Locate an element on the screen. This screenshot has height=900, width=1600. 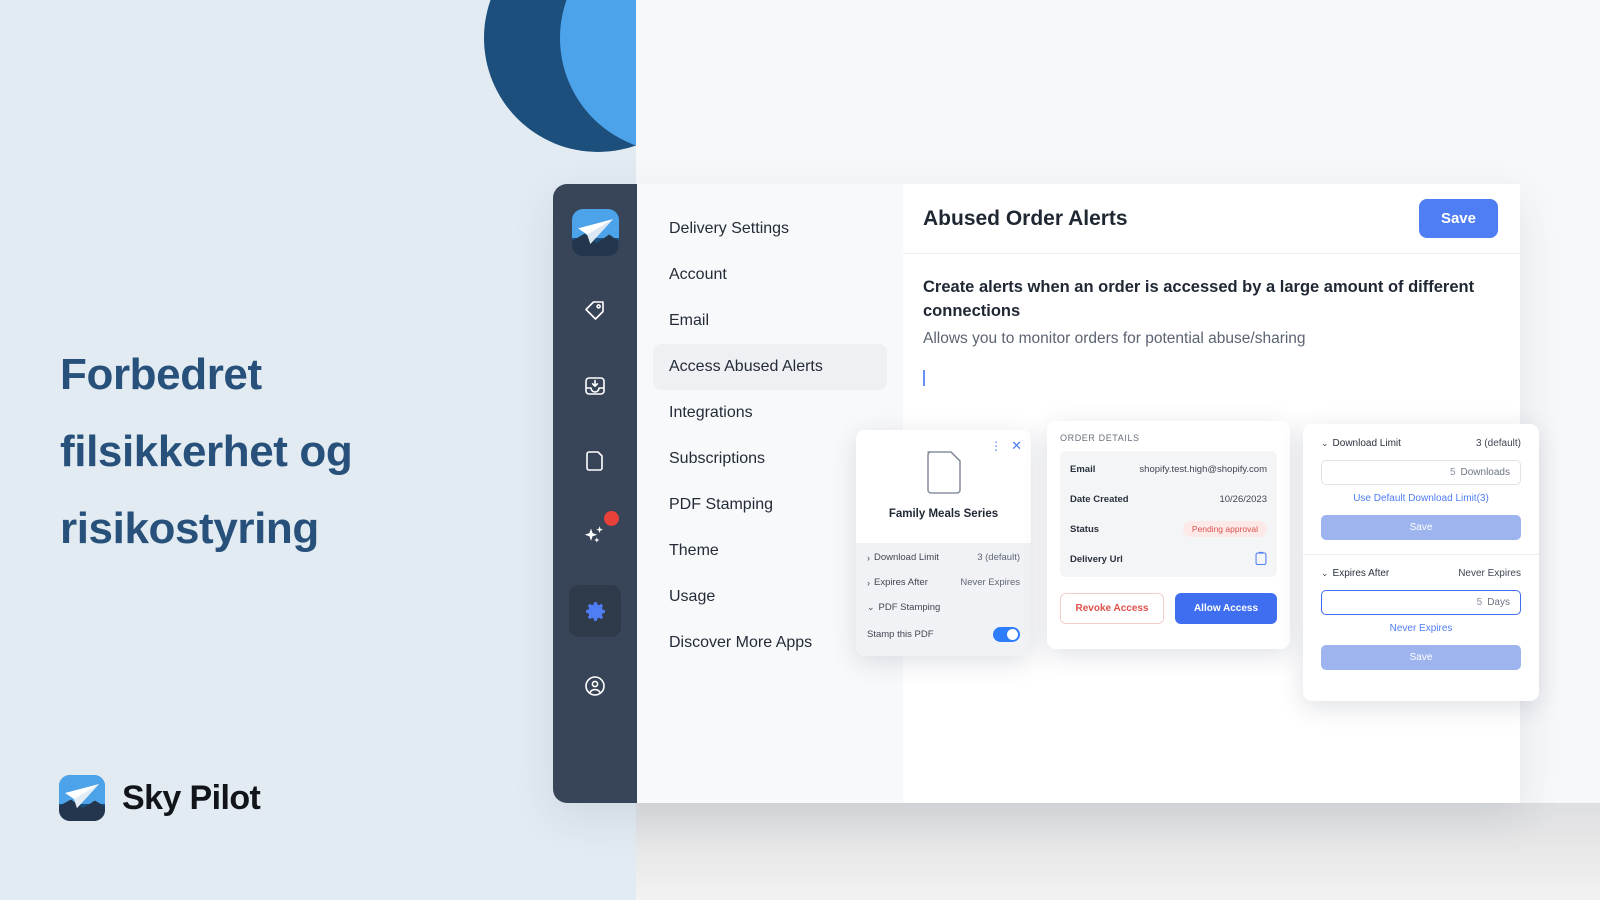
brand-lockup: Sky Pilot is located at coordinates (160, 798).